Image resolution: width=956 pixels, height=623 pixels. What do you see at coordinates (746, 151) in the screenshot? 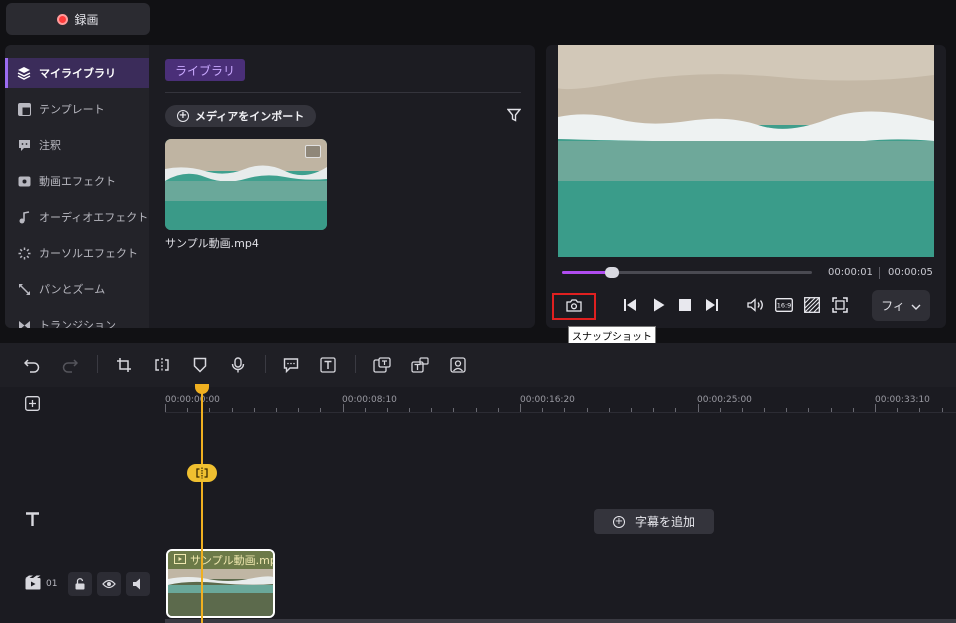
I see `video-preview` at bounding box center [746, 151].